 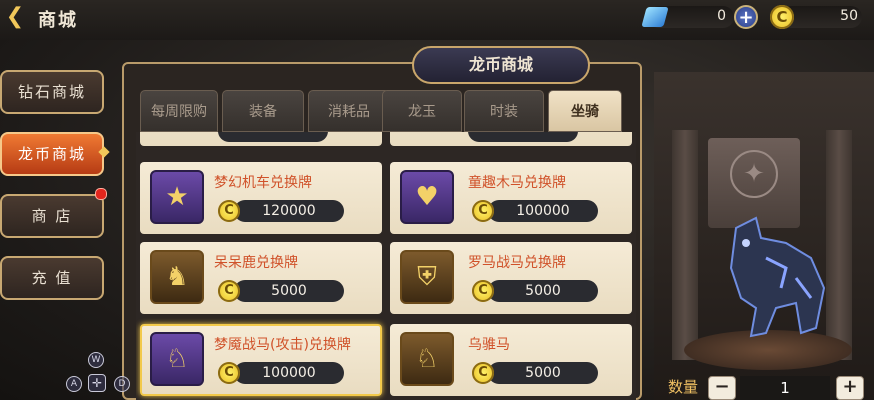 What do you see at coordinates (261, 198) in the screenshot?
I see `list-item: ★ 梦幻机车兑换牌 120000 C` at bounding box center [261, 198].